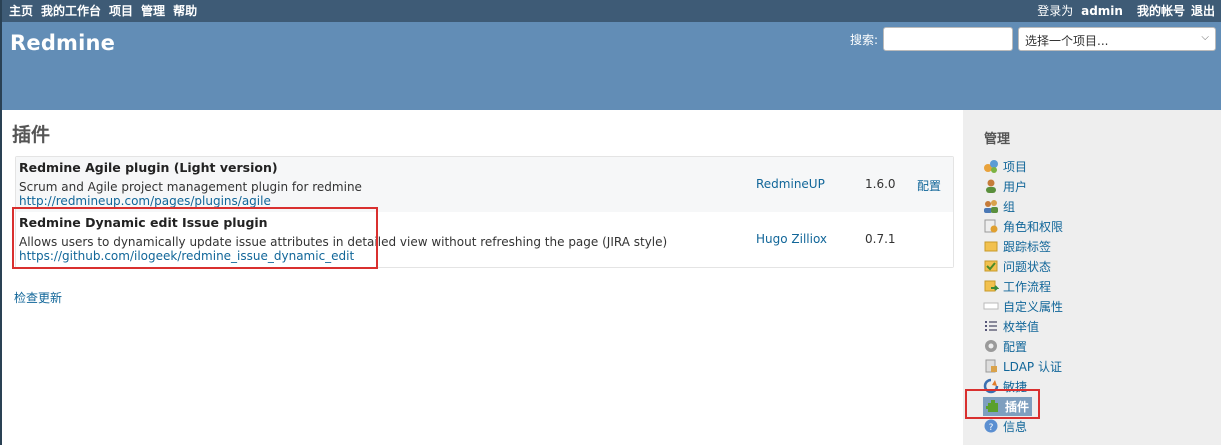 The image size is (1221, 445). I want to click on chevron-down-icon: ⌵, so click(1205, 37).